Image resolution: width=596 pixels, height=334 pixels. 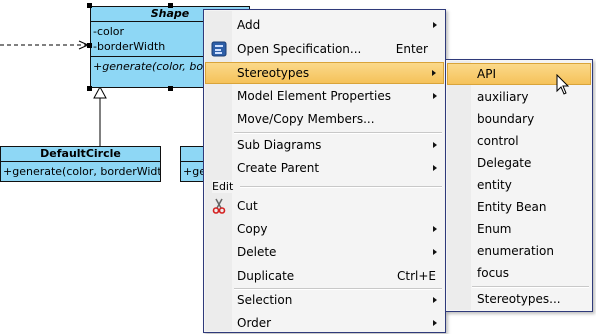 I want to click on menu-item-order: Order, so click(x=324, y=323).